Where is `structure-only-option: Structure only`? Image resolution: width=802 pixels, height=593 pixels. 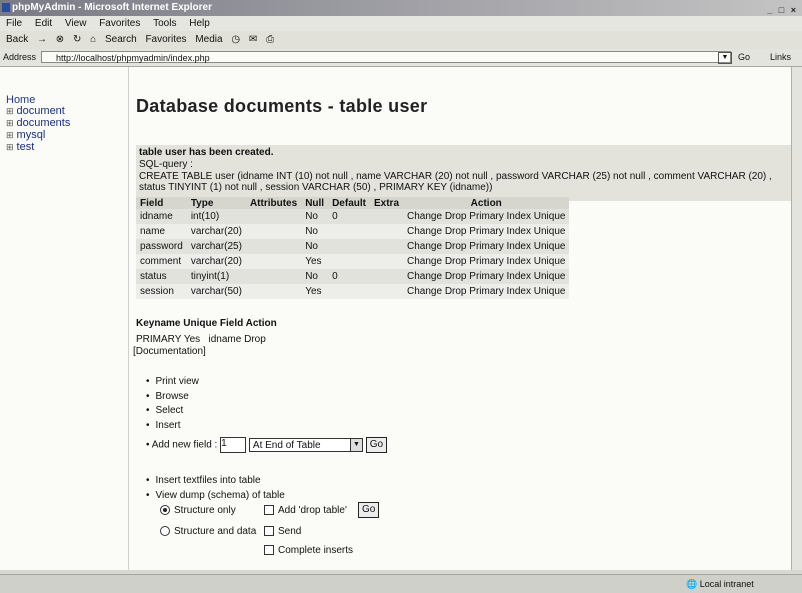 structure-only-option: Structure only is located at coordinates (198, 510).